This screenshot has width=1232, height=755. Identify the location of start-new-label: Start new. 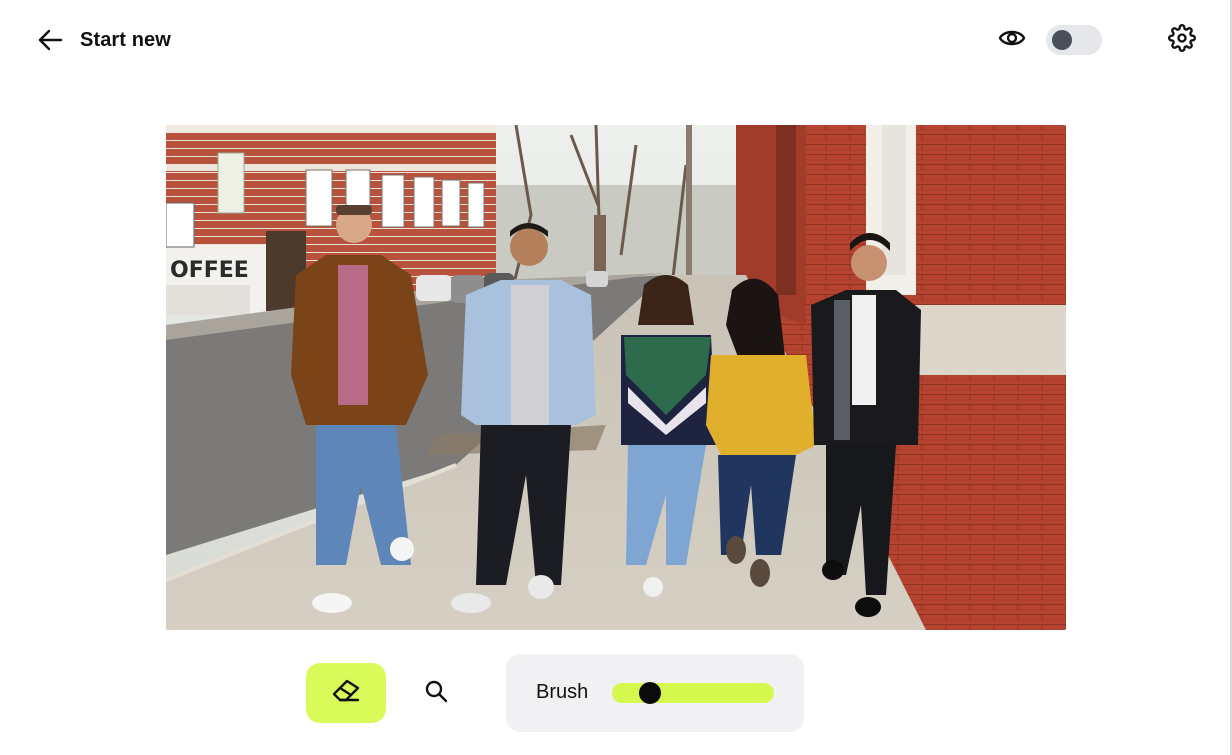
(125, 39).